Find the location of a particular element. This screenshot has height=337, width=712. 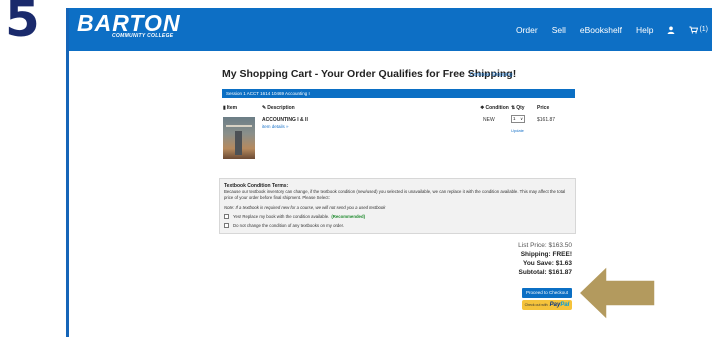

logo-wordmark: BARTON is located at coordinates (129, 23).